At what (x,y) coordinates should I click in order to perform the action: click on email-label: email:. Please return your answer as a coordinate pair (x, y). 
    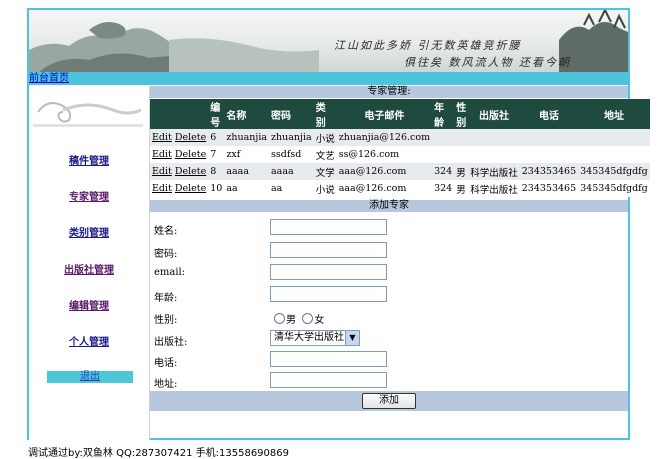
    Looking at the image, I should click on (170, 272).